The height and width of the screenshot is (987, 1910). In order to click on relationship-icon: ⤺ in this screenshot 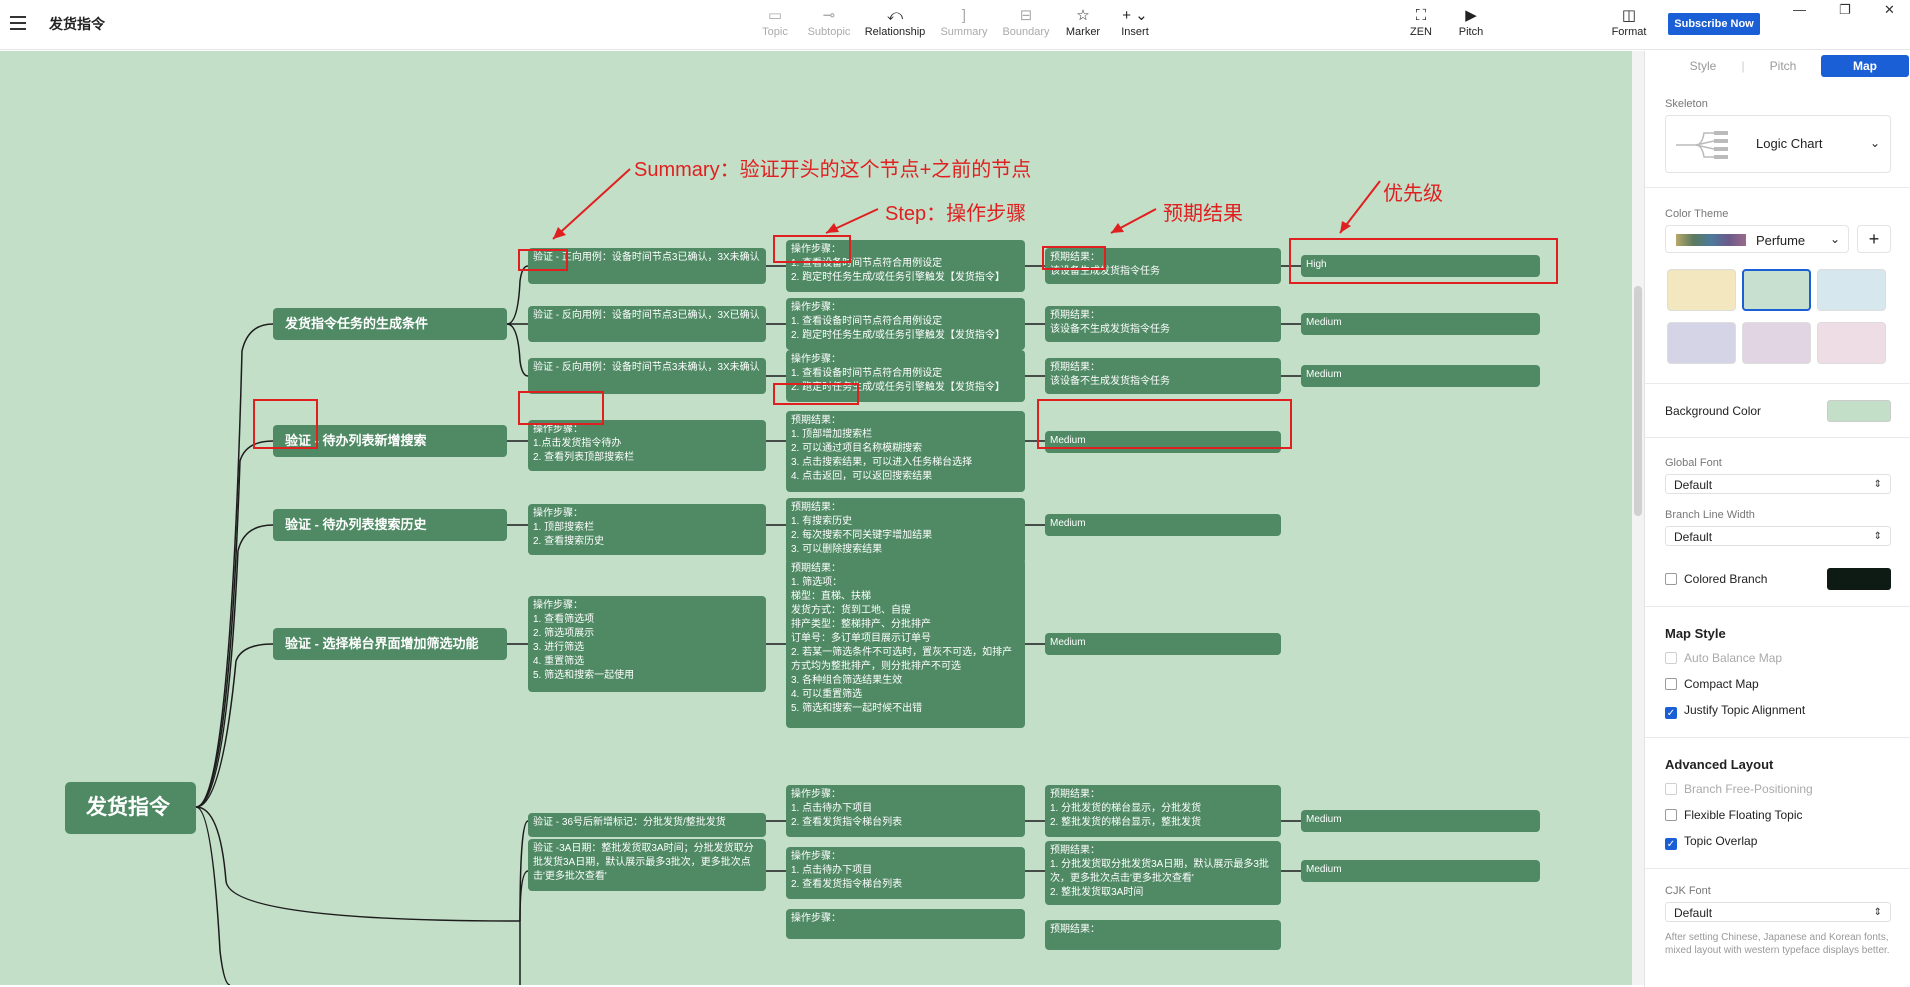, I will do `click(895, 15)`.